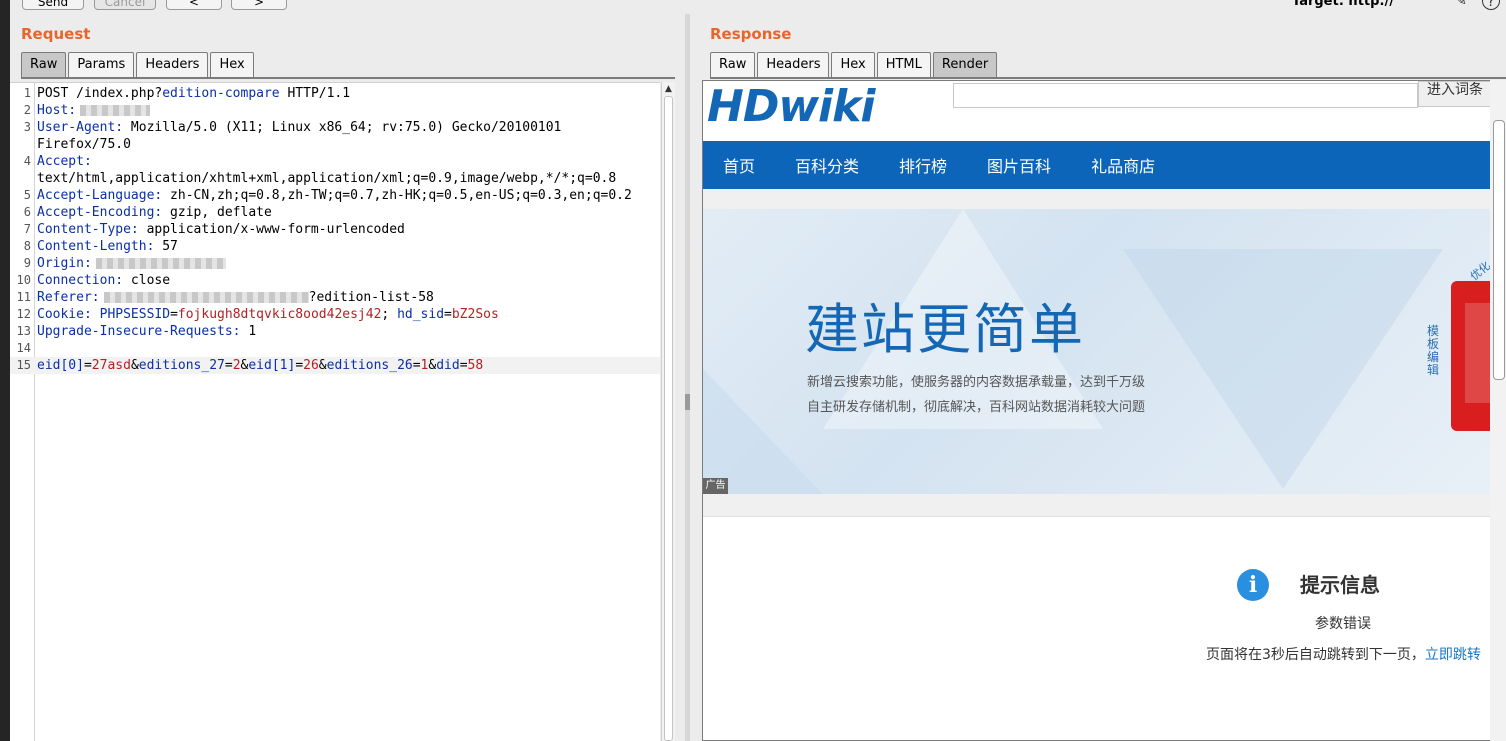  Describe the element at coordinates (1479, 271) in the screenshot. I see `banner-side-text-2: 优化` at that location.